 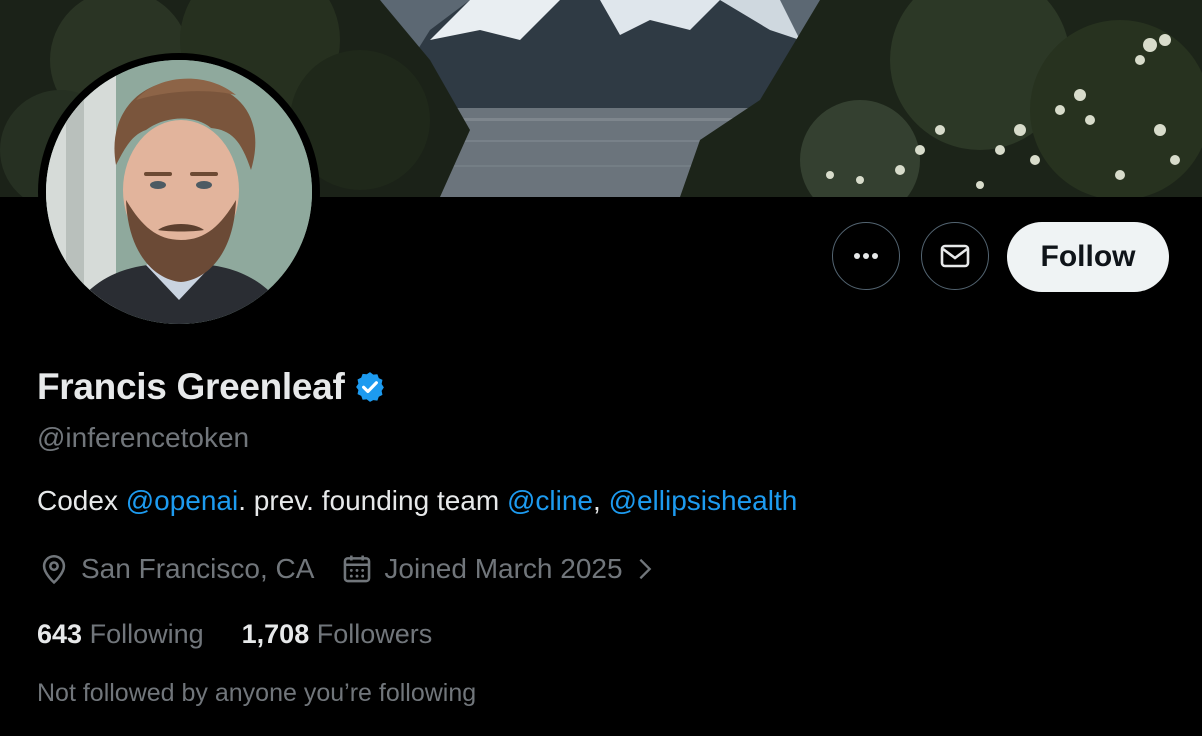 What do you see at coordinates (54, 569) in the screenshot?
I see `location-pin-icon` at bounding box center [54, 569].